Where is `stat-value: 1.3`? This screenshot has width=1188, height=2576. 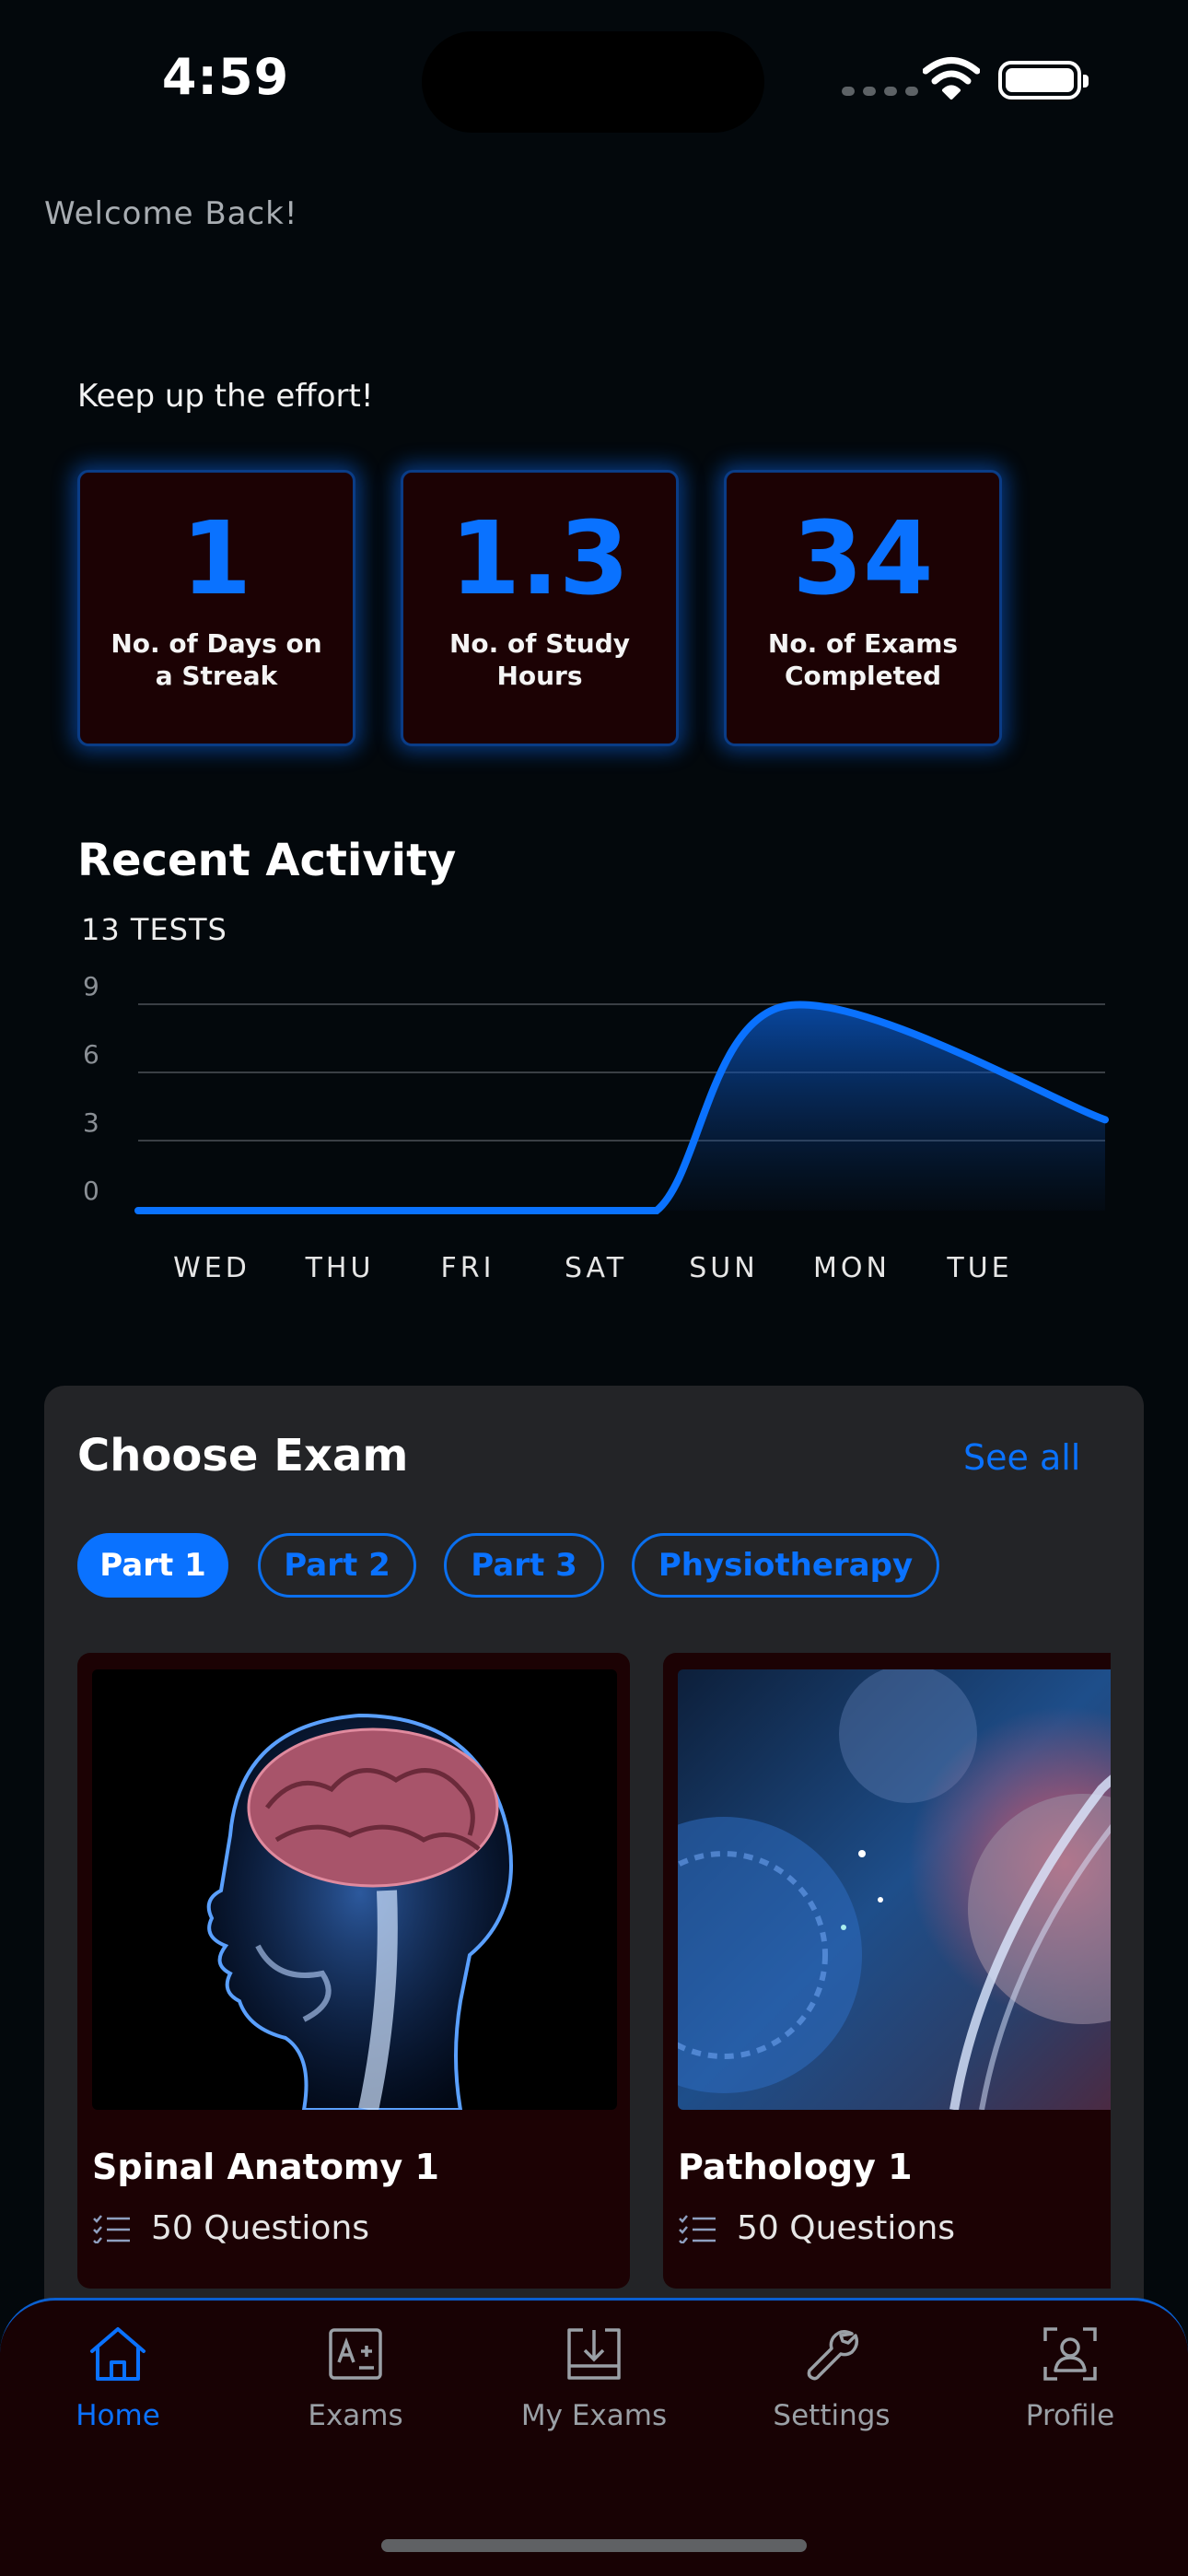
stat-value: 1.3 is located at coordinates (539, 558).